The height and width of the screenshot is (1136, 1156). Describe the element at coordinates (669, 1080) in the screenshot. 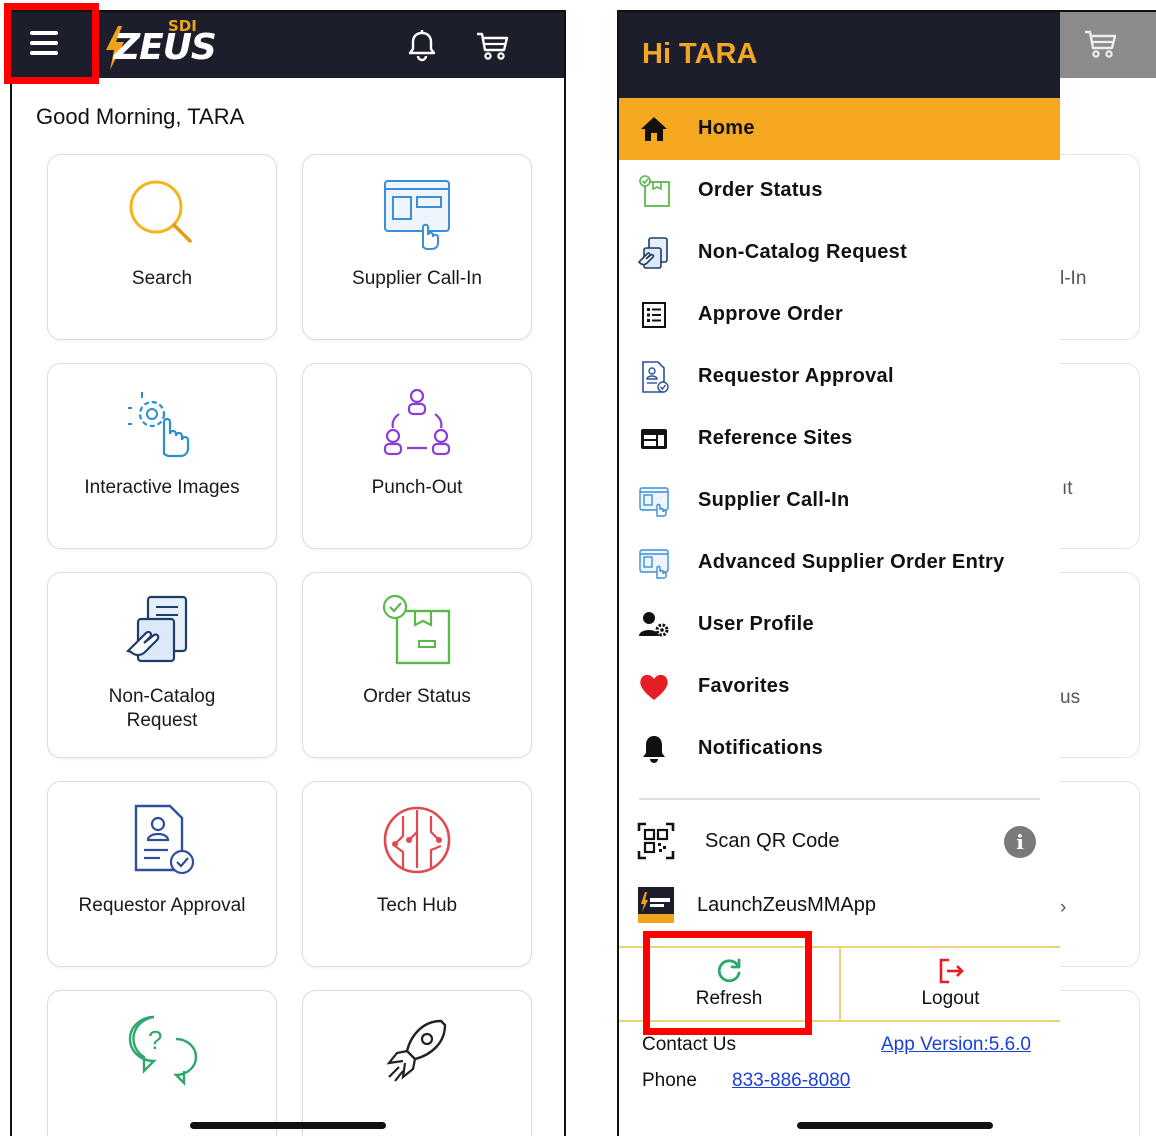

I see `phone-label: Phone` at that location.